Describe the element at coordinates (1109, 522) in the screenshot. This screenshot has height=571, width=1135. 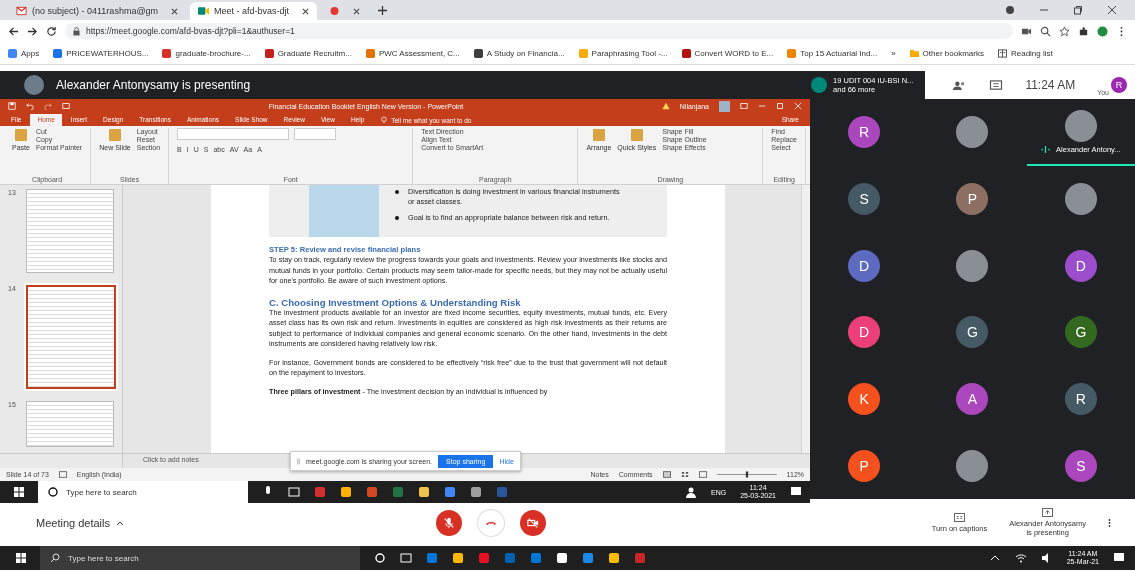
I see `more-options-icon` at that location.